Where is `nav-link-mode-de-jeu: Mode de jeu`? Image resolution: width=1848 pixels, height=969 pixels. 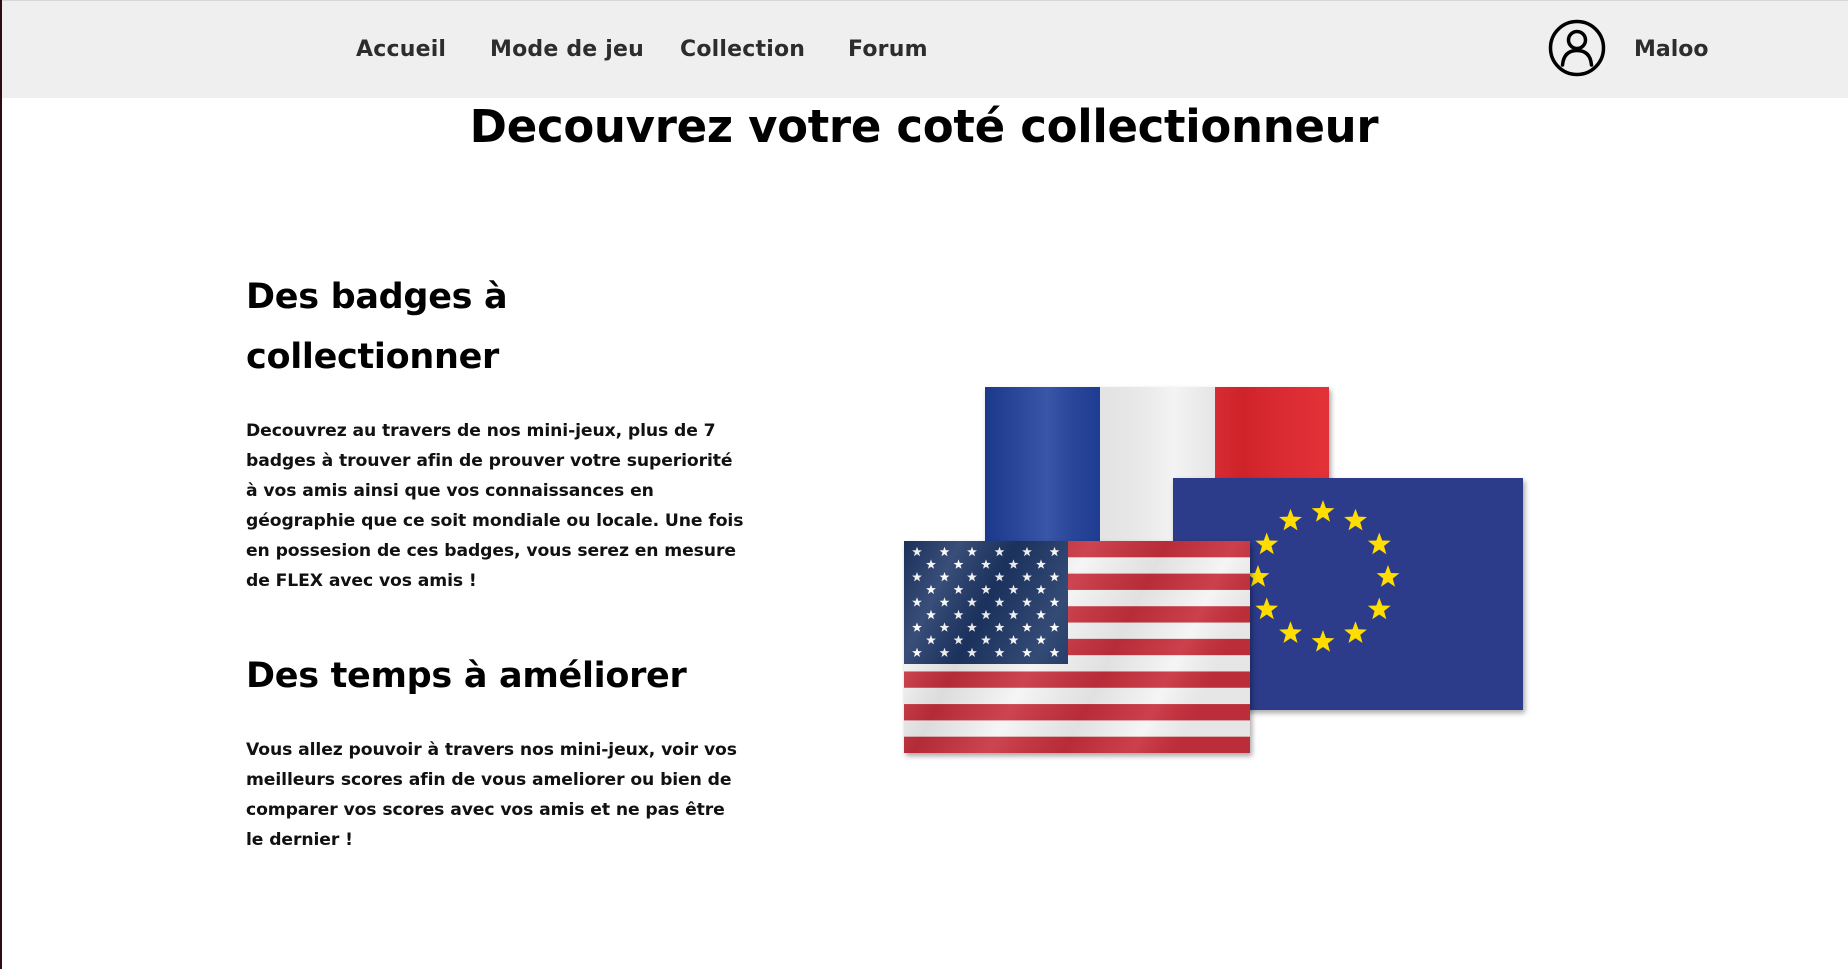 nav-link-mode-de-jeu: Mode de jeu is located at coordinates (567, 49).